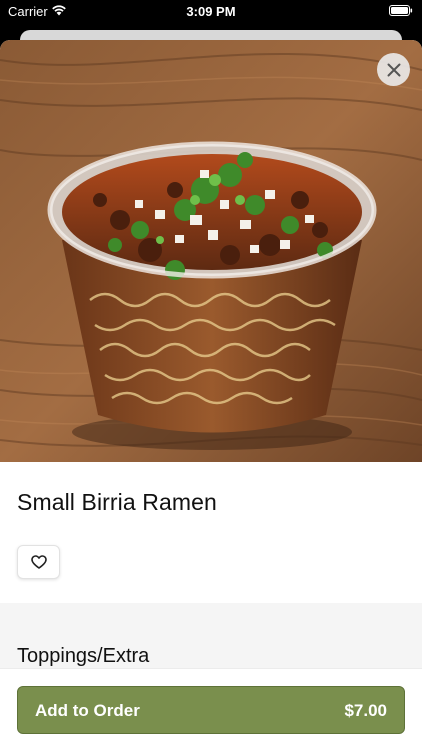 This screenshot has height=750, width=422. I want to click on item-title: Small Birria Ramen, so click(117, 502).